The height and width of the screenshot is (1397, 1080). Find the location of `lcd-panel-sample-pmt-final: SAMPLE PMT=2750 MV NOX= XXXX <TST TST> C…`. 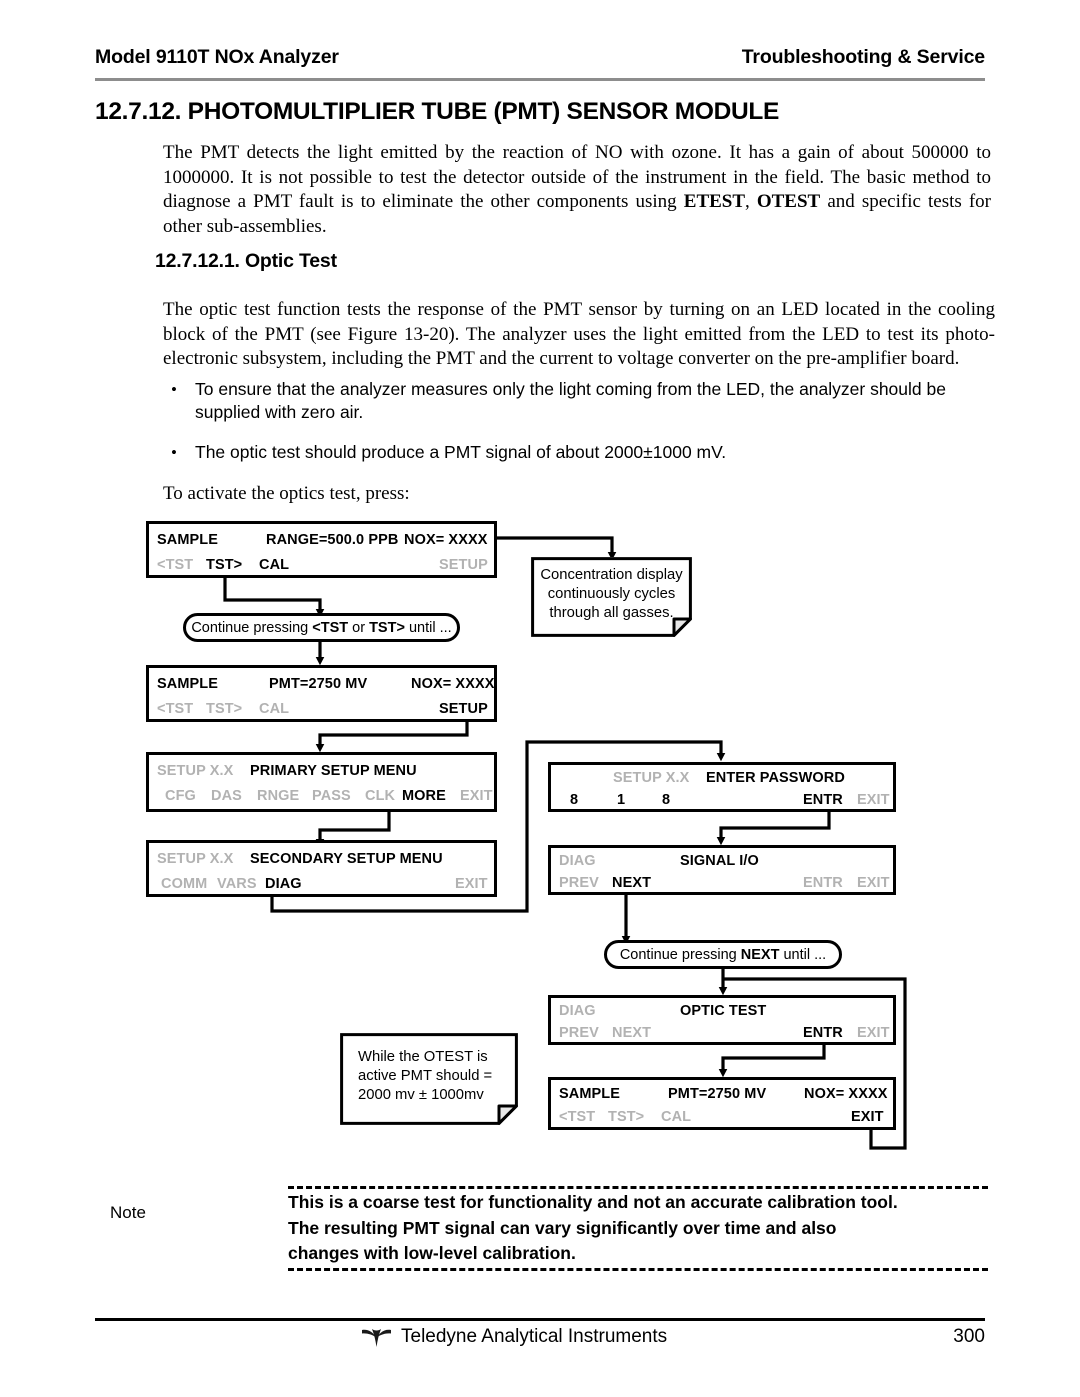

lcd-panel-sample-pmt-final: SAMPLE PMT=2750 MV NOX= XXXX <TST TST> C… is located at coordinates (722, 1103).